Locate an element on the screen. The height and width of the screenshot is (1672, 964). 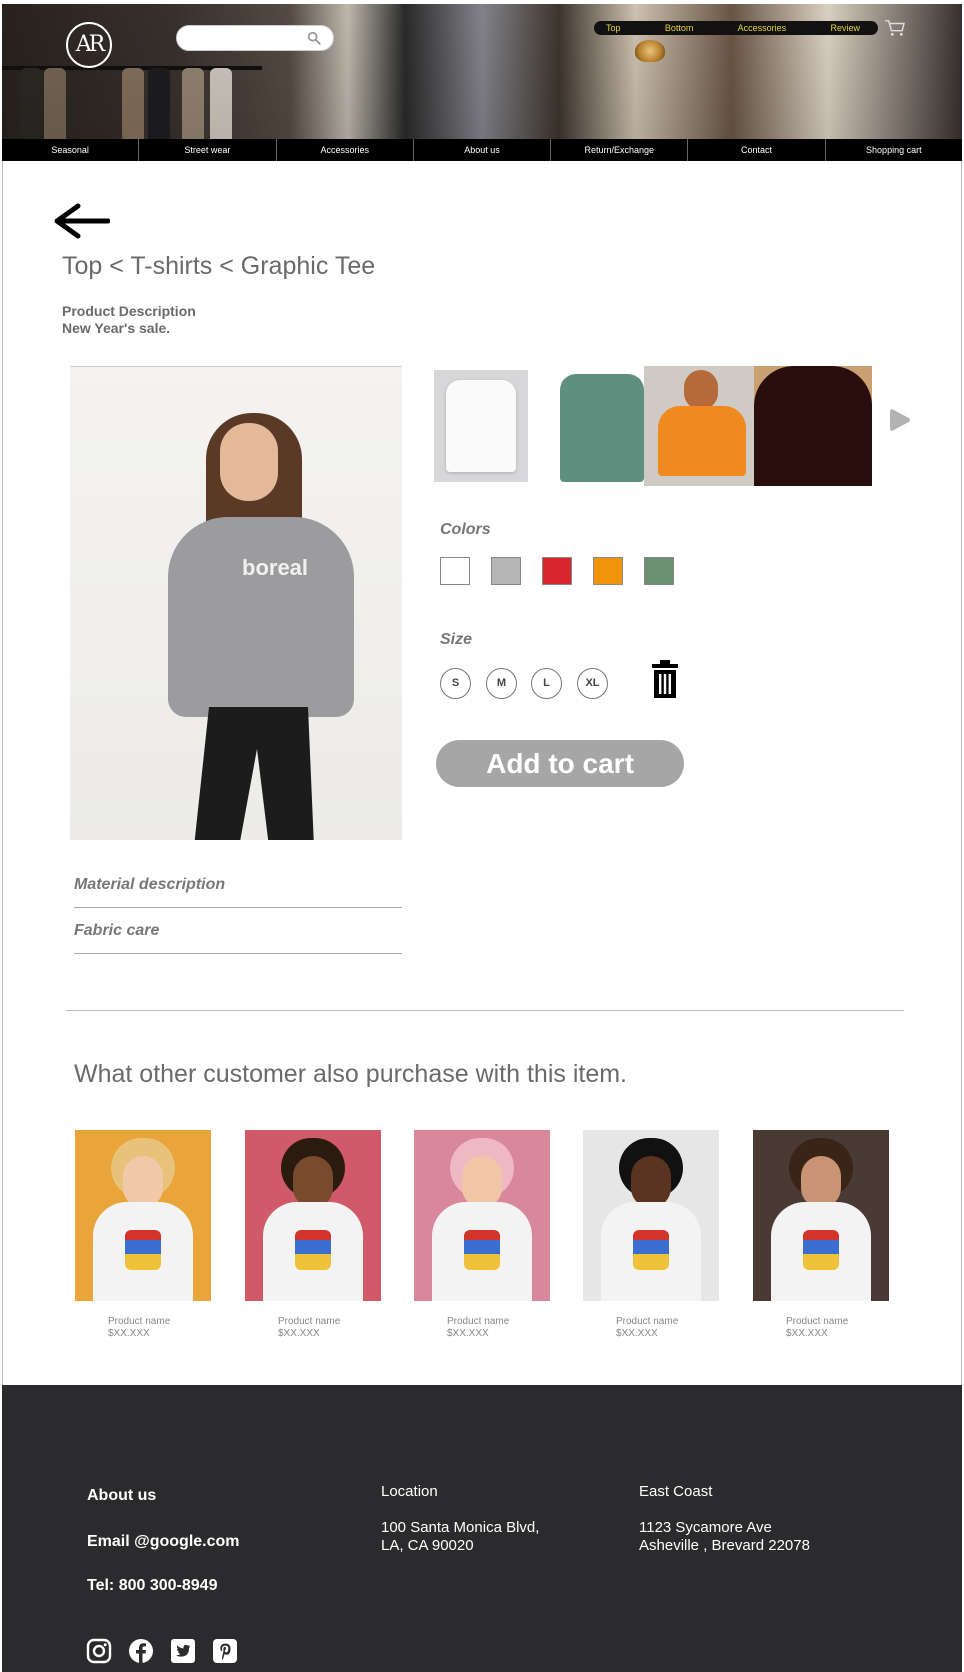
nav-seasonal: Seasonal is located at coordinates (71, 150).